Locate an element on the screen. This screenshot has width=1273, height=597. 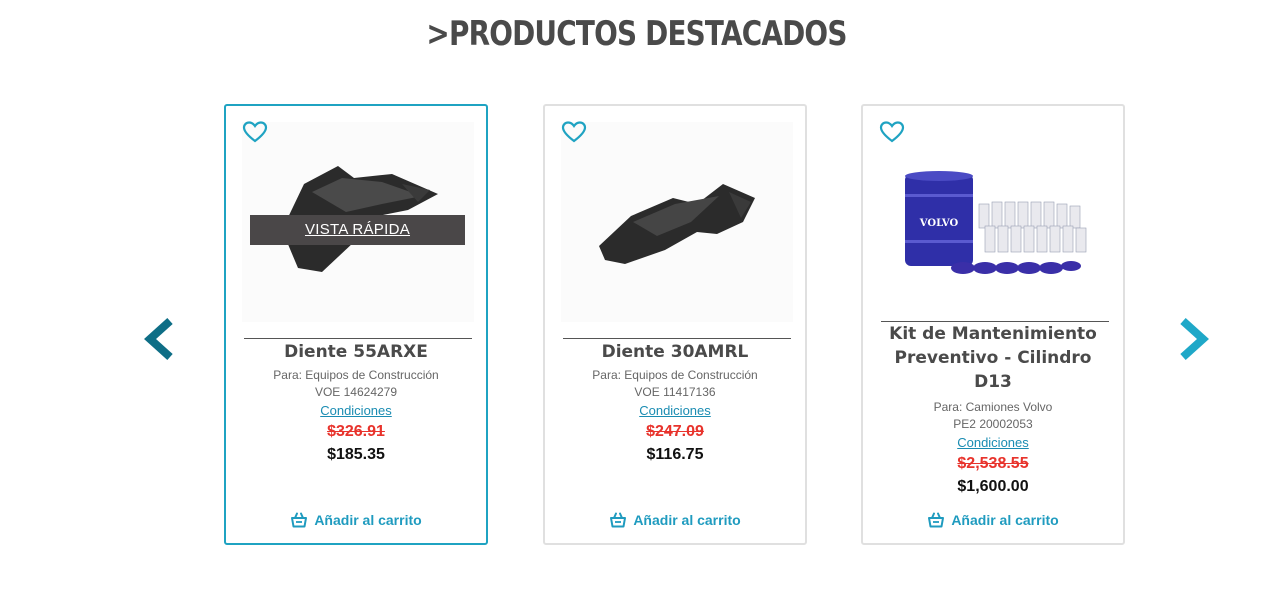
chevron-right-icon is located at coordinates (1194, 339).